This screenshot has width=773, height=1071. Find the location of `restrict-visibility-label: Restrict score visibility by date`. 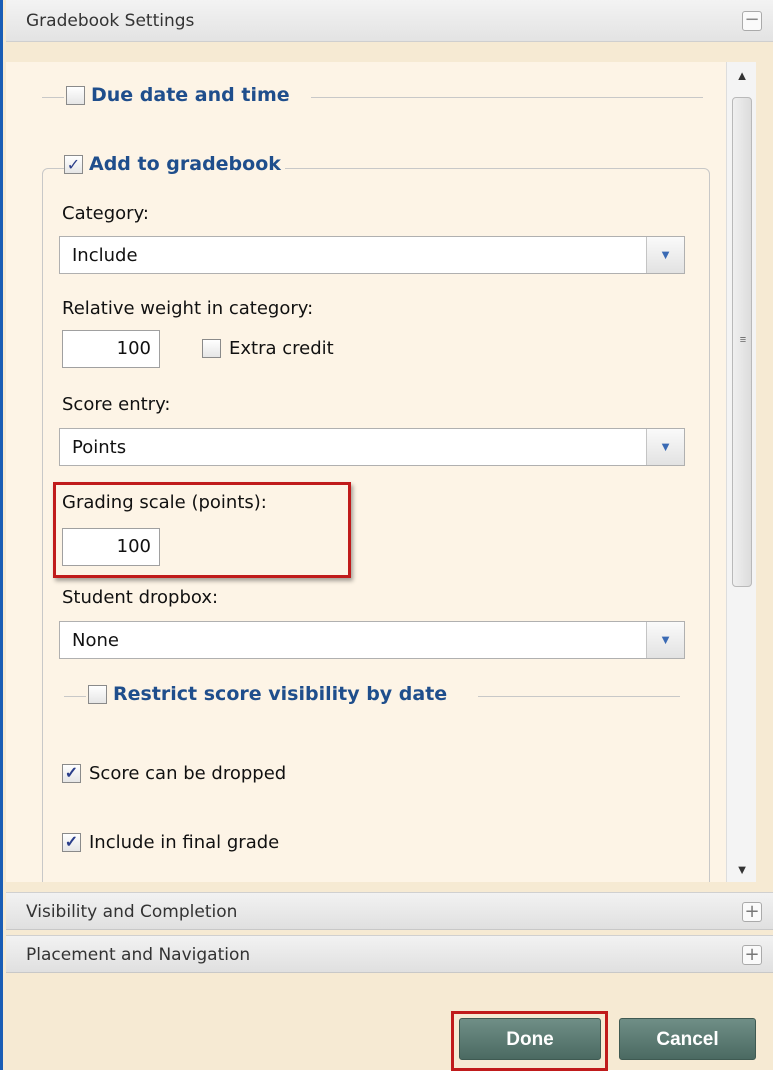

restrict-visibility-label: Restrict score visibility by date is located at coordinates (280, 694).